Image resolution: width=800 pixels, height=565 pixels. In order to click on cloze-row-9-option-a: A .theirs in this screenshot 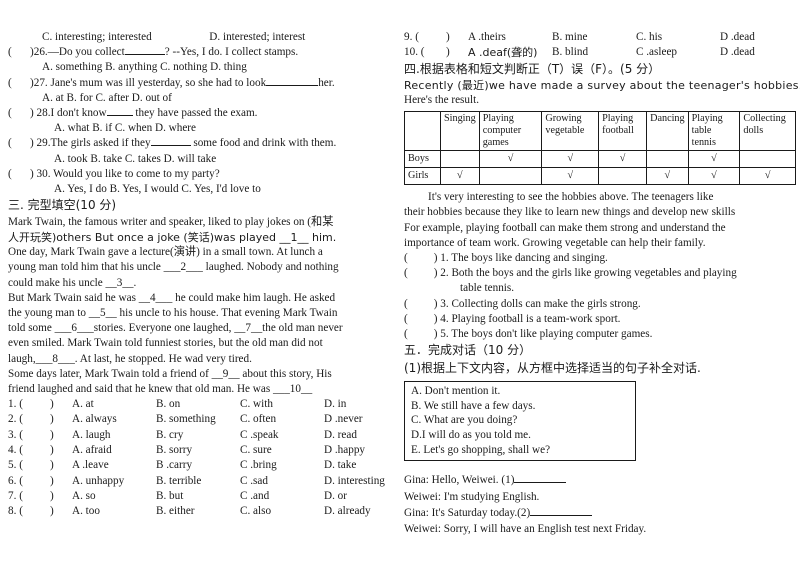, I will do `click(510, 37)`.